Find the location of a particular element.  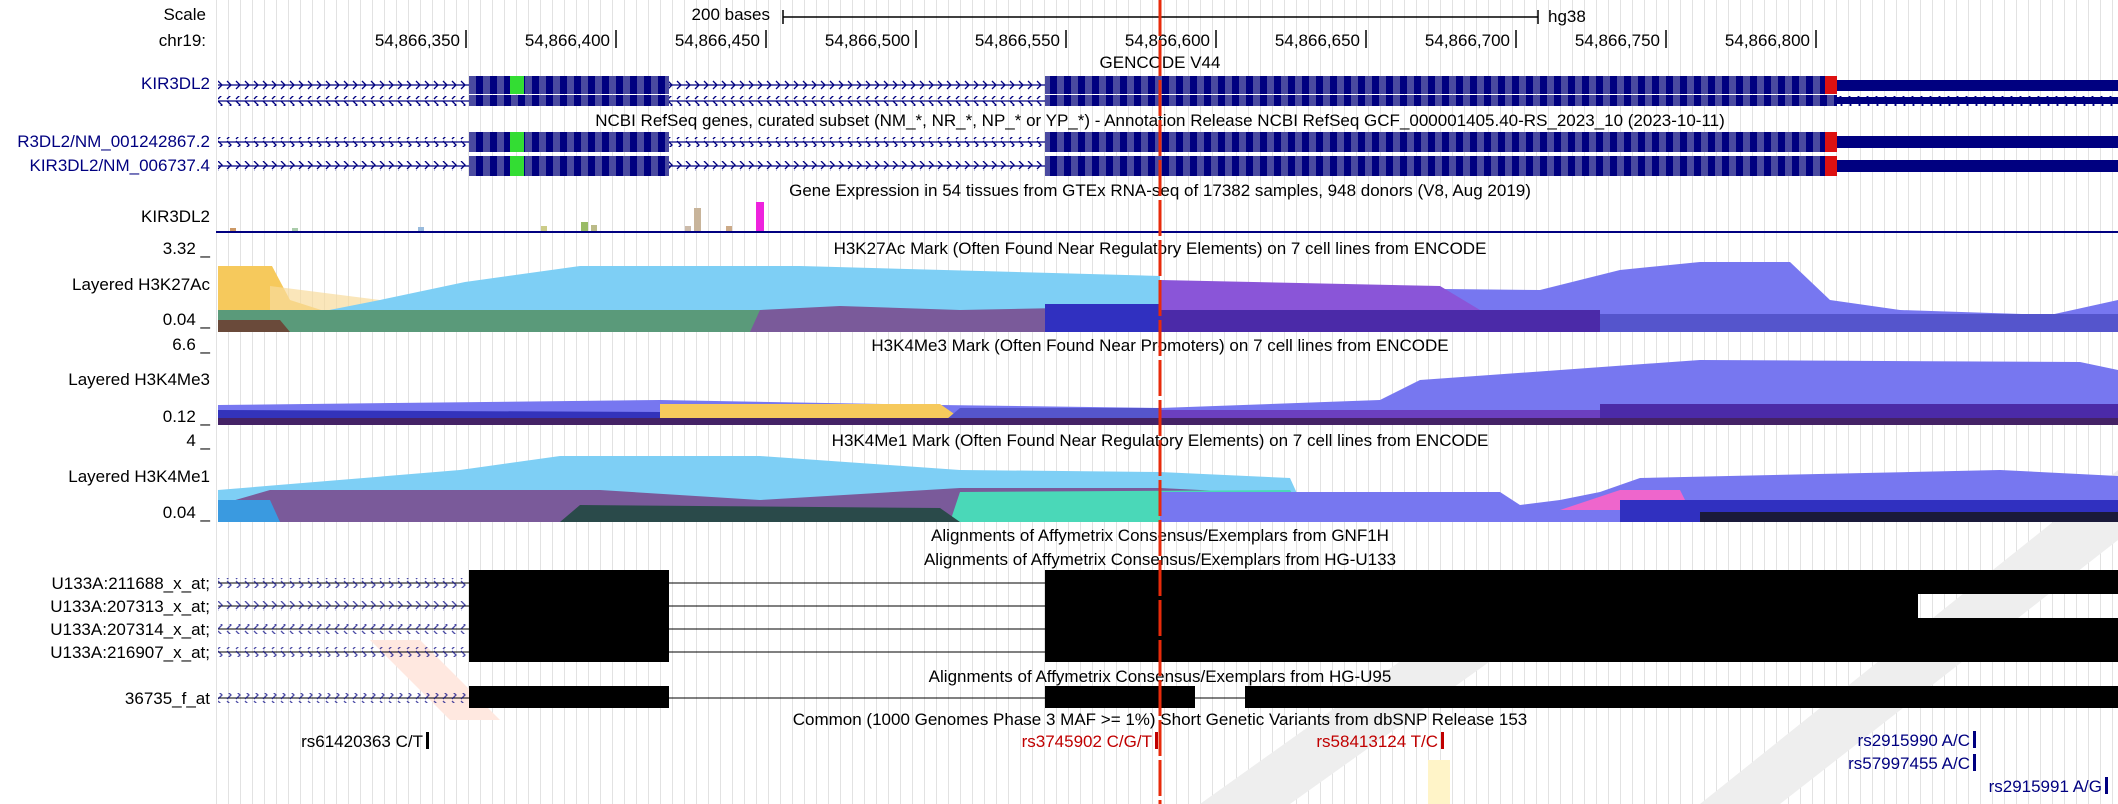

ruler-tick-label: 54,866,350 is located at coordinates (417, 40).